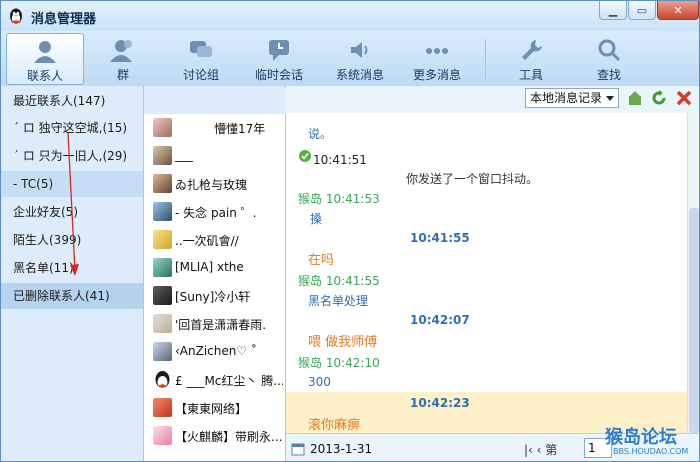 This screenshot has height=462, width=700. I want to click on tab-more-messages-label: 更多消息, so click(436, 75).